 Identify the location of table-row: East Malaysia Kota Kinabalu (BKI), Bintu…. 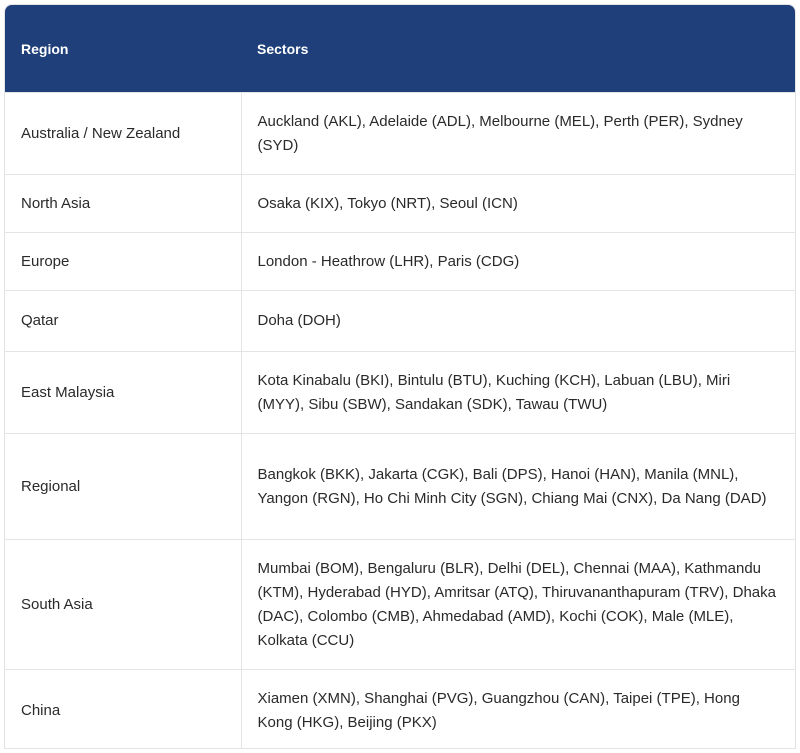
(400, 392).